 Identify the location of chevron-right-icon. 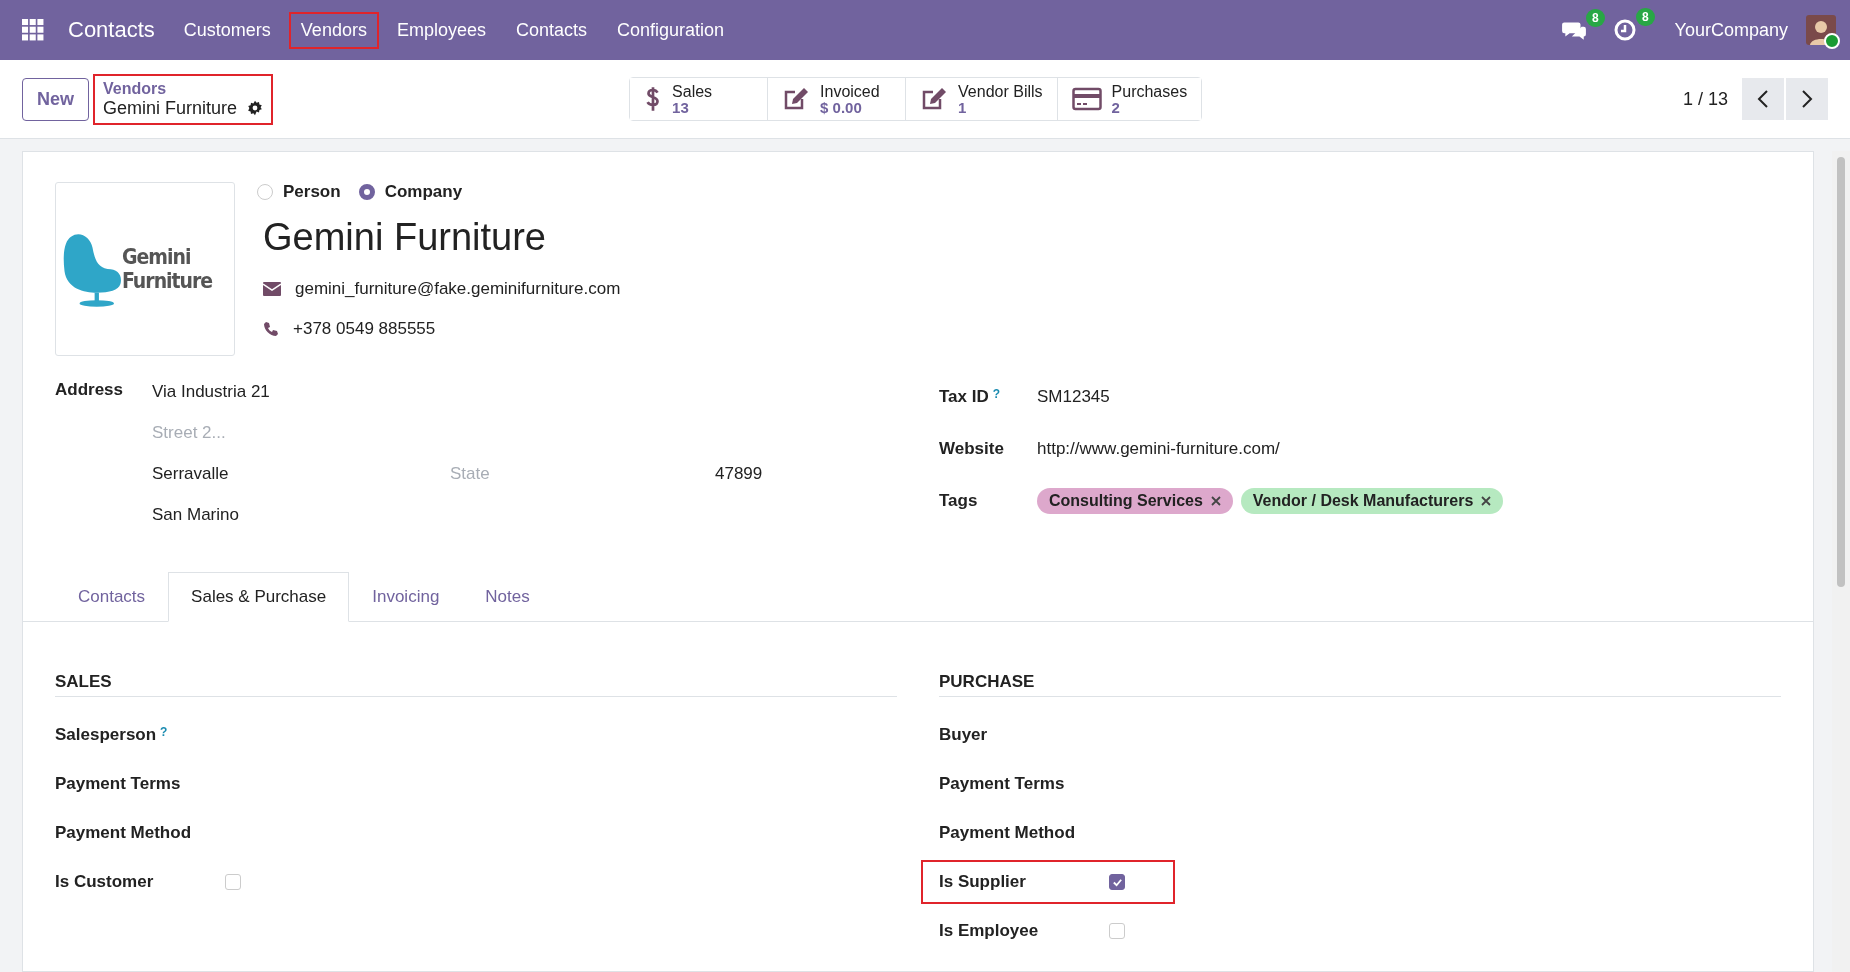
(1807, 99).